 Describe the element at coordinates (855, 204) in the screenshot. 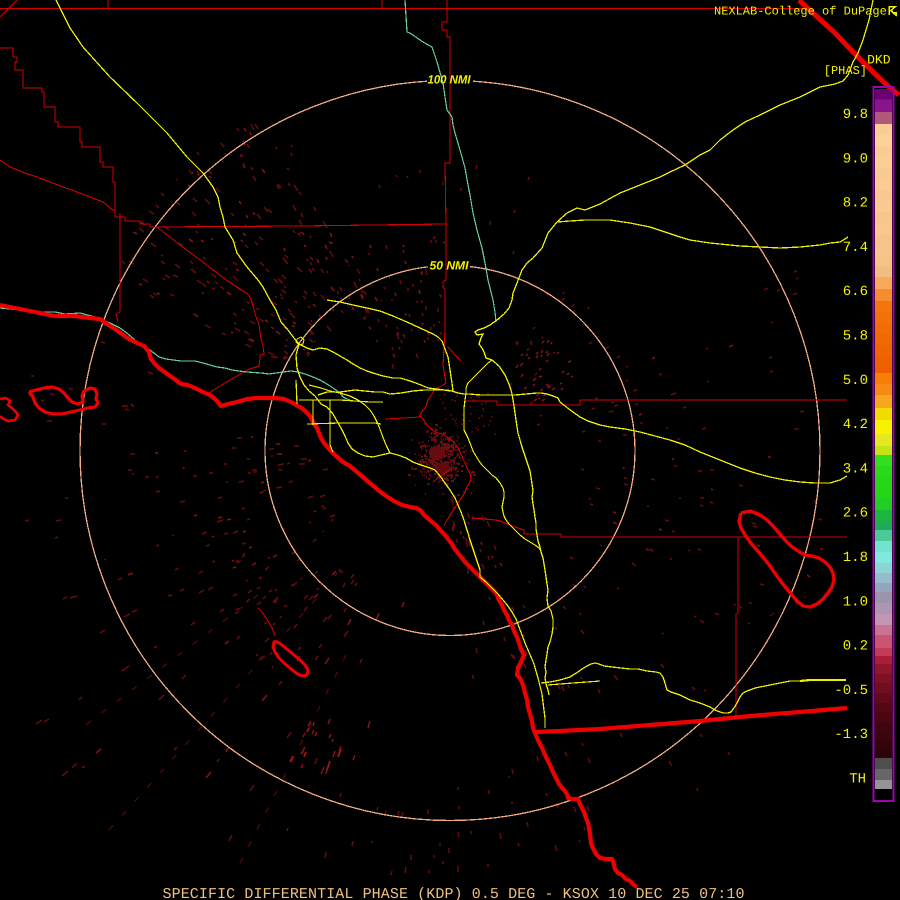

I see `svg-text: 8.2` at that location.